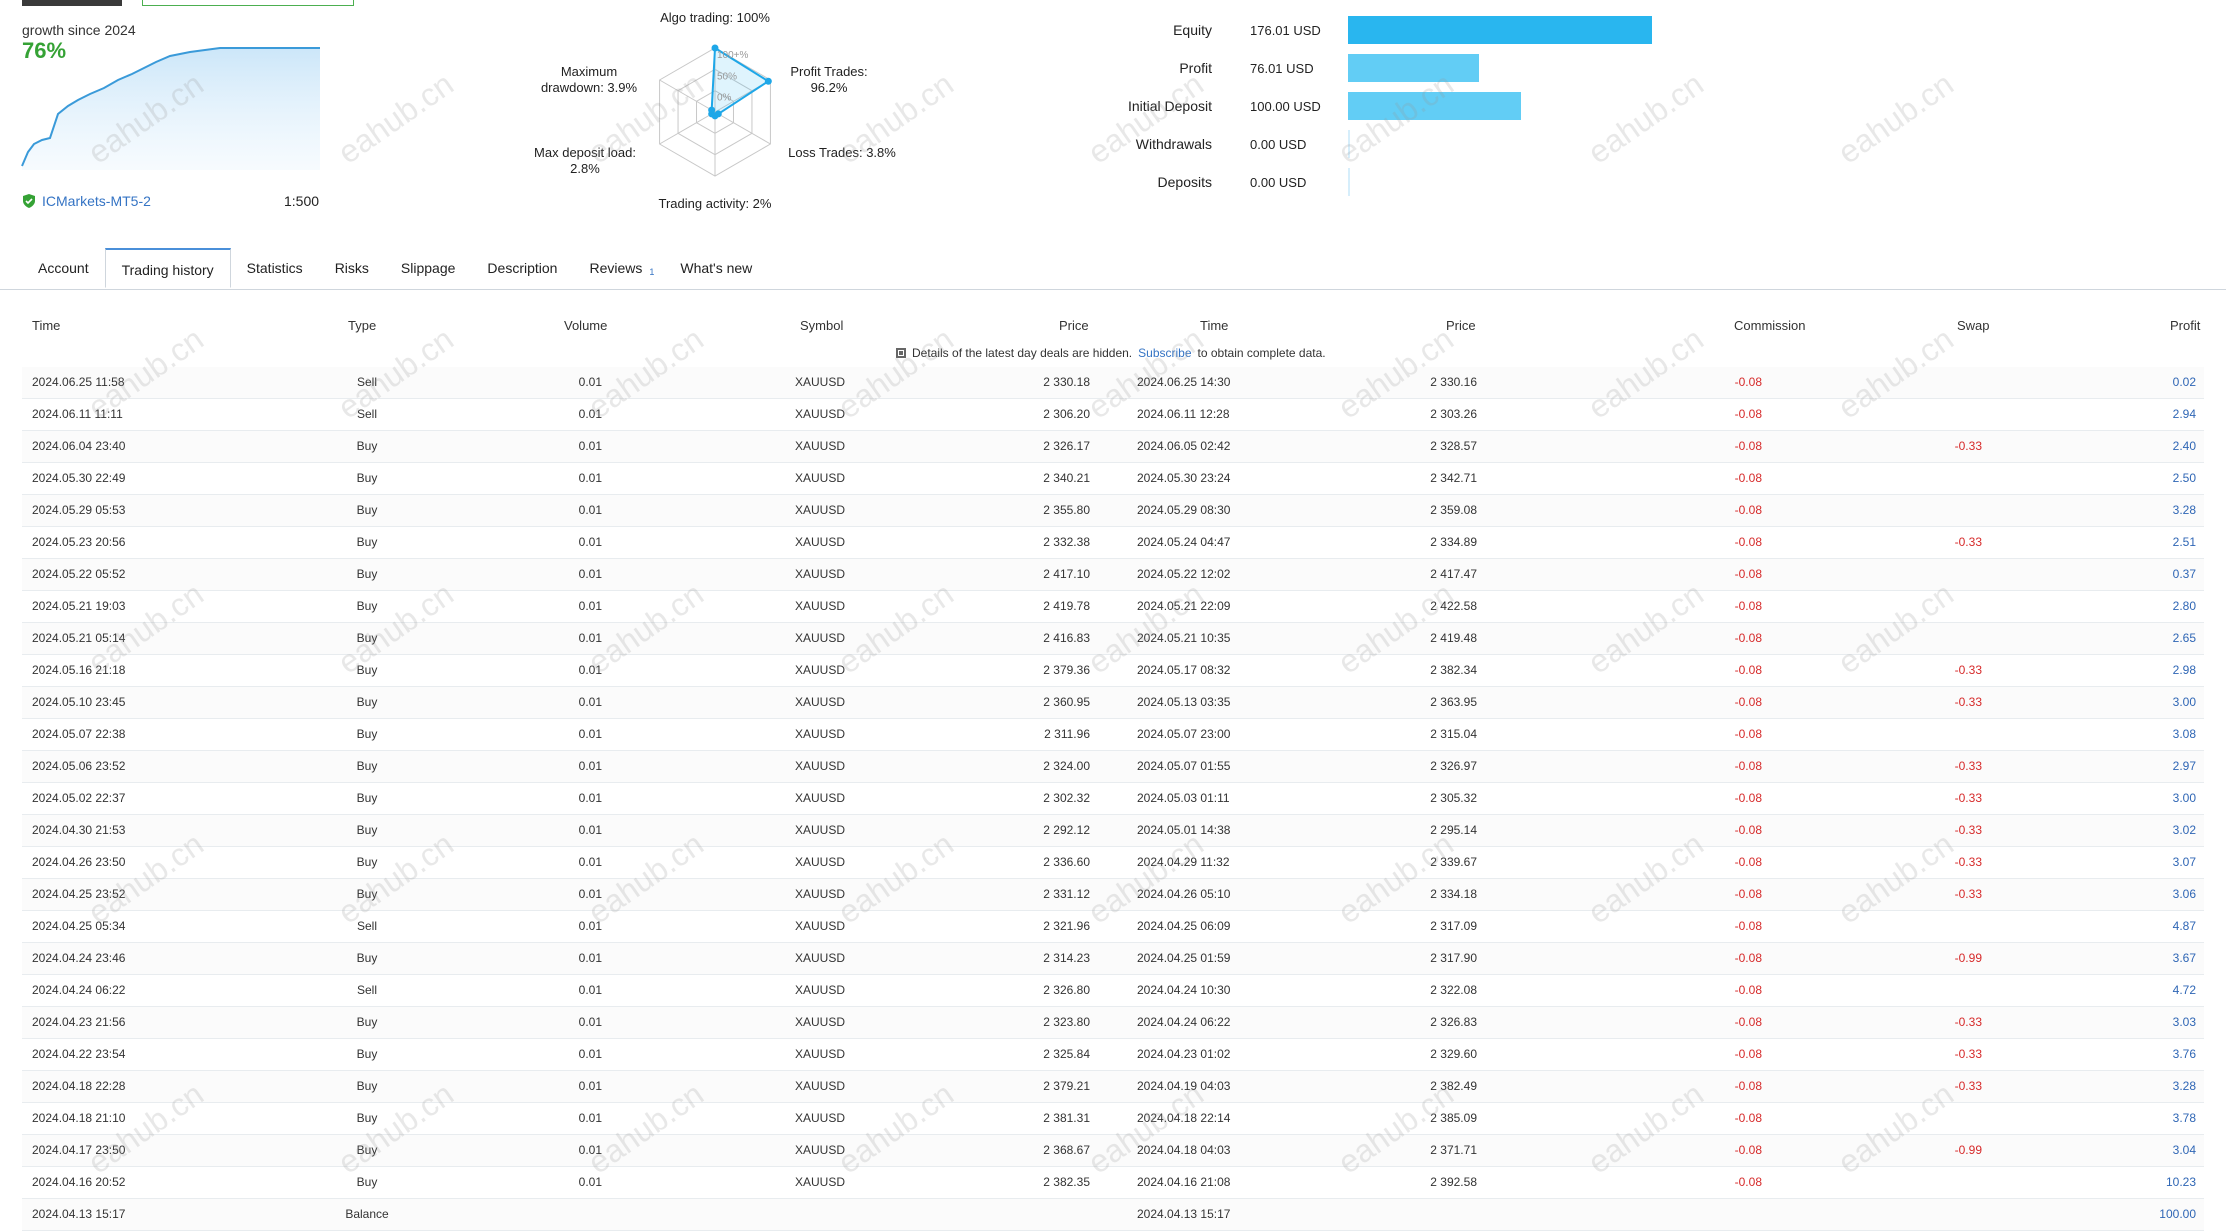 This screenshot has width=2226, height=1231. I want to click on cell-profit: 3.00, so click(2184, 798).